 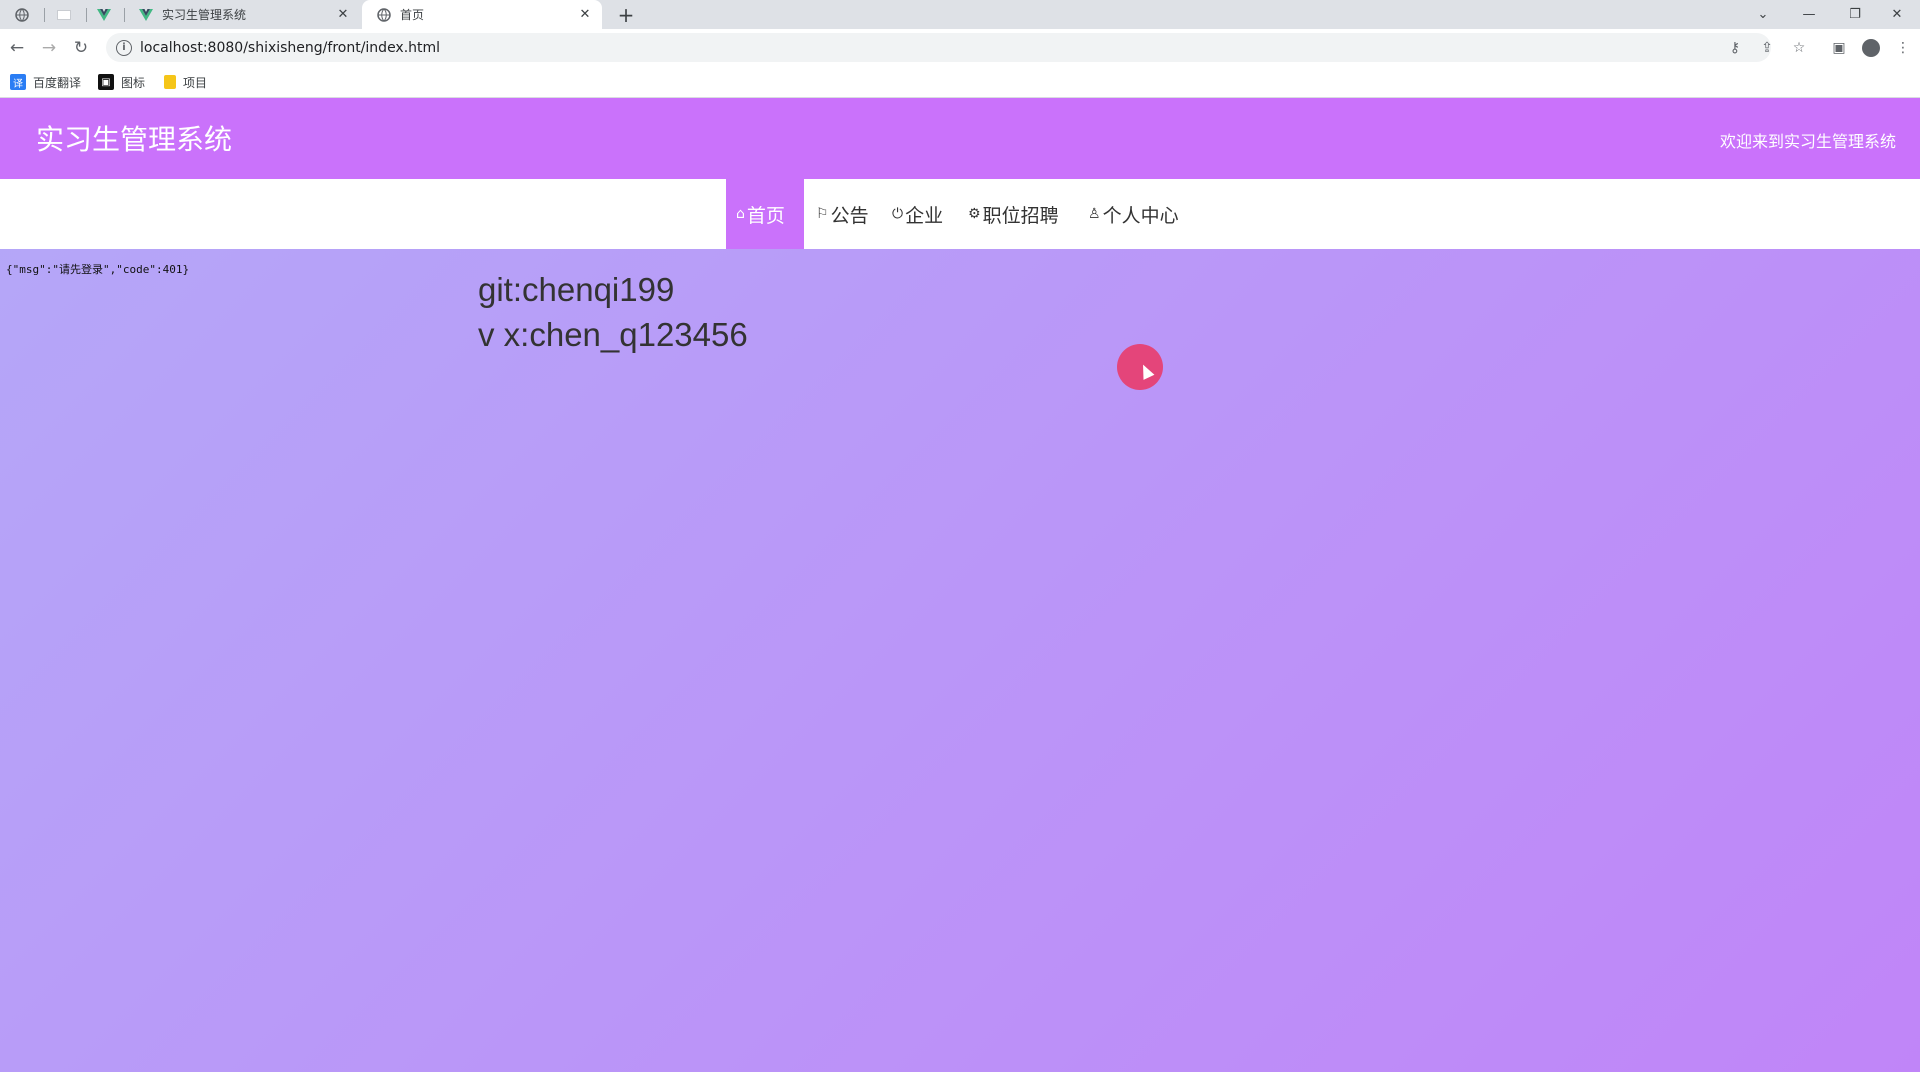 I want to click on wx-contact: v x:chen_q123456, so click(x=613, y=334).